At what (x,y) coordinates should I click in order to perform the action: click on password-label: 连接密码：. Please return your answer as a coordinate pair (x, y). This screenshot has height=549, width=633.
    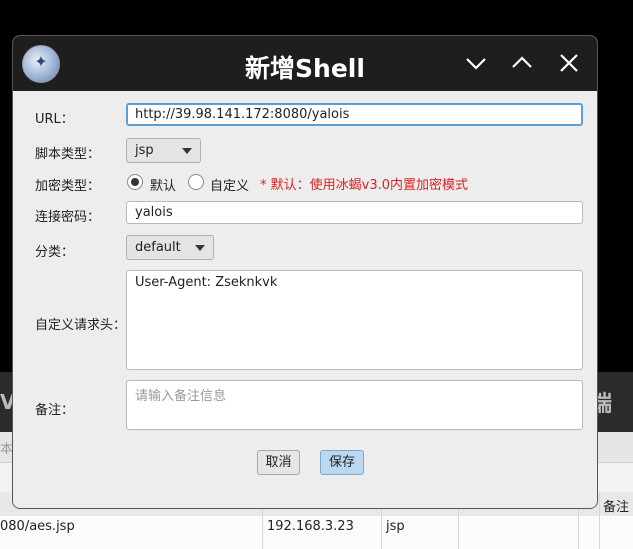
    Looking at the image, I should click on (68, 217).